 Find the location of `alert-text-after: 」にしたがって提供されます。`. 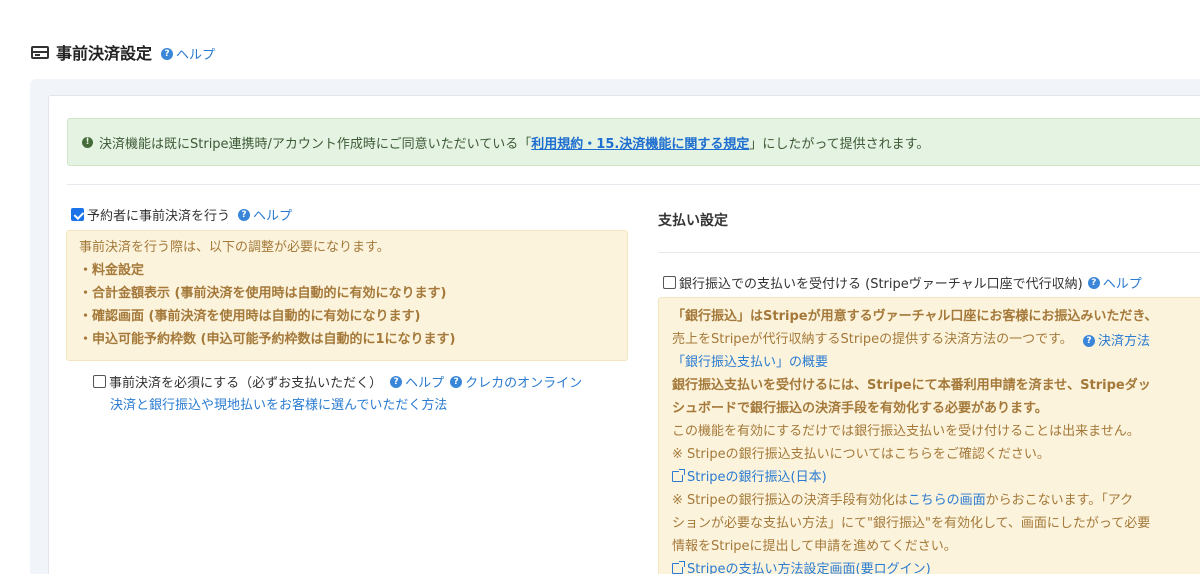

alert-text-after: 」にしたがって提供されます。 is located at coordinates (839, 144).